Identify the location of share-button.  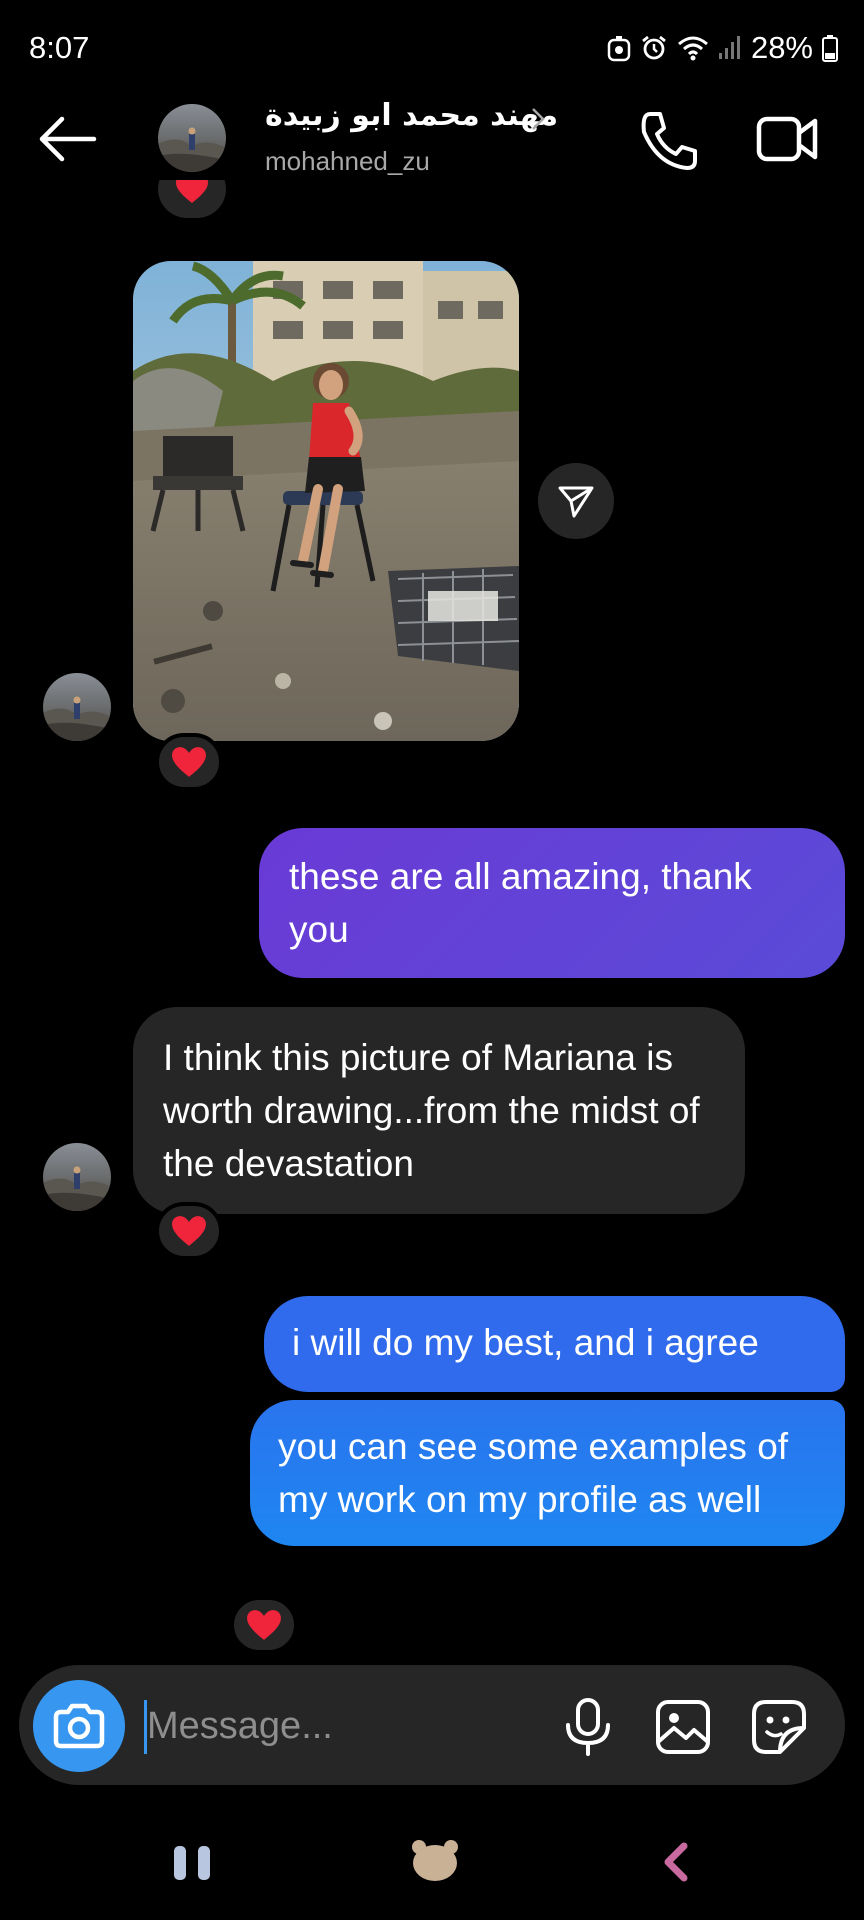
(576, 501).